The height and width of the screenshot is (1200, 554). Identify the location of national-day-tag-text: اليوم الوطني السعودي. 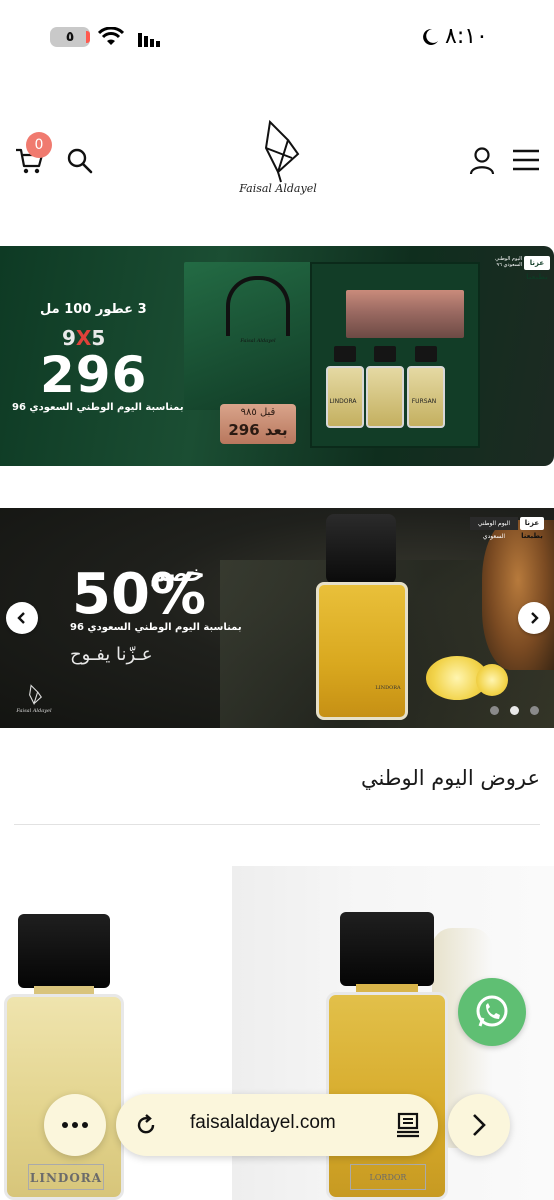
(494, 528).